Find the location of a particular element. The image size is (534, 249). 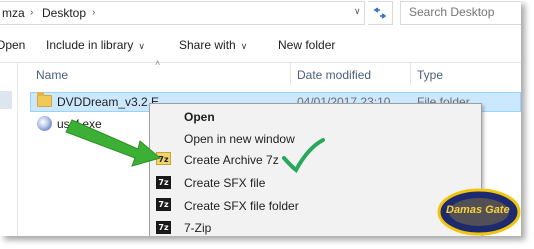

checkmark-icon is located at coordinates (303, 156).